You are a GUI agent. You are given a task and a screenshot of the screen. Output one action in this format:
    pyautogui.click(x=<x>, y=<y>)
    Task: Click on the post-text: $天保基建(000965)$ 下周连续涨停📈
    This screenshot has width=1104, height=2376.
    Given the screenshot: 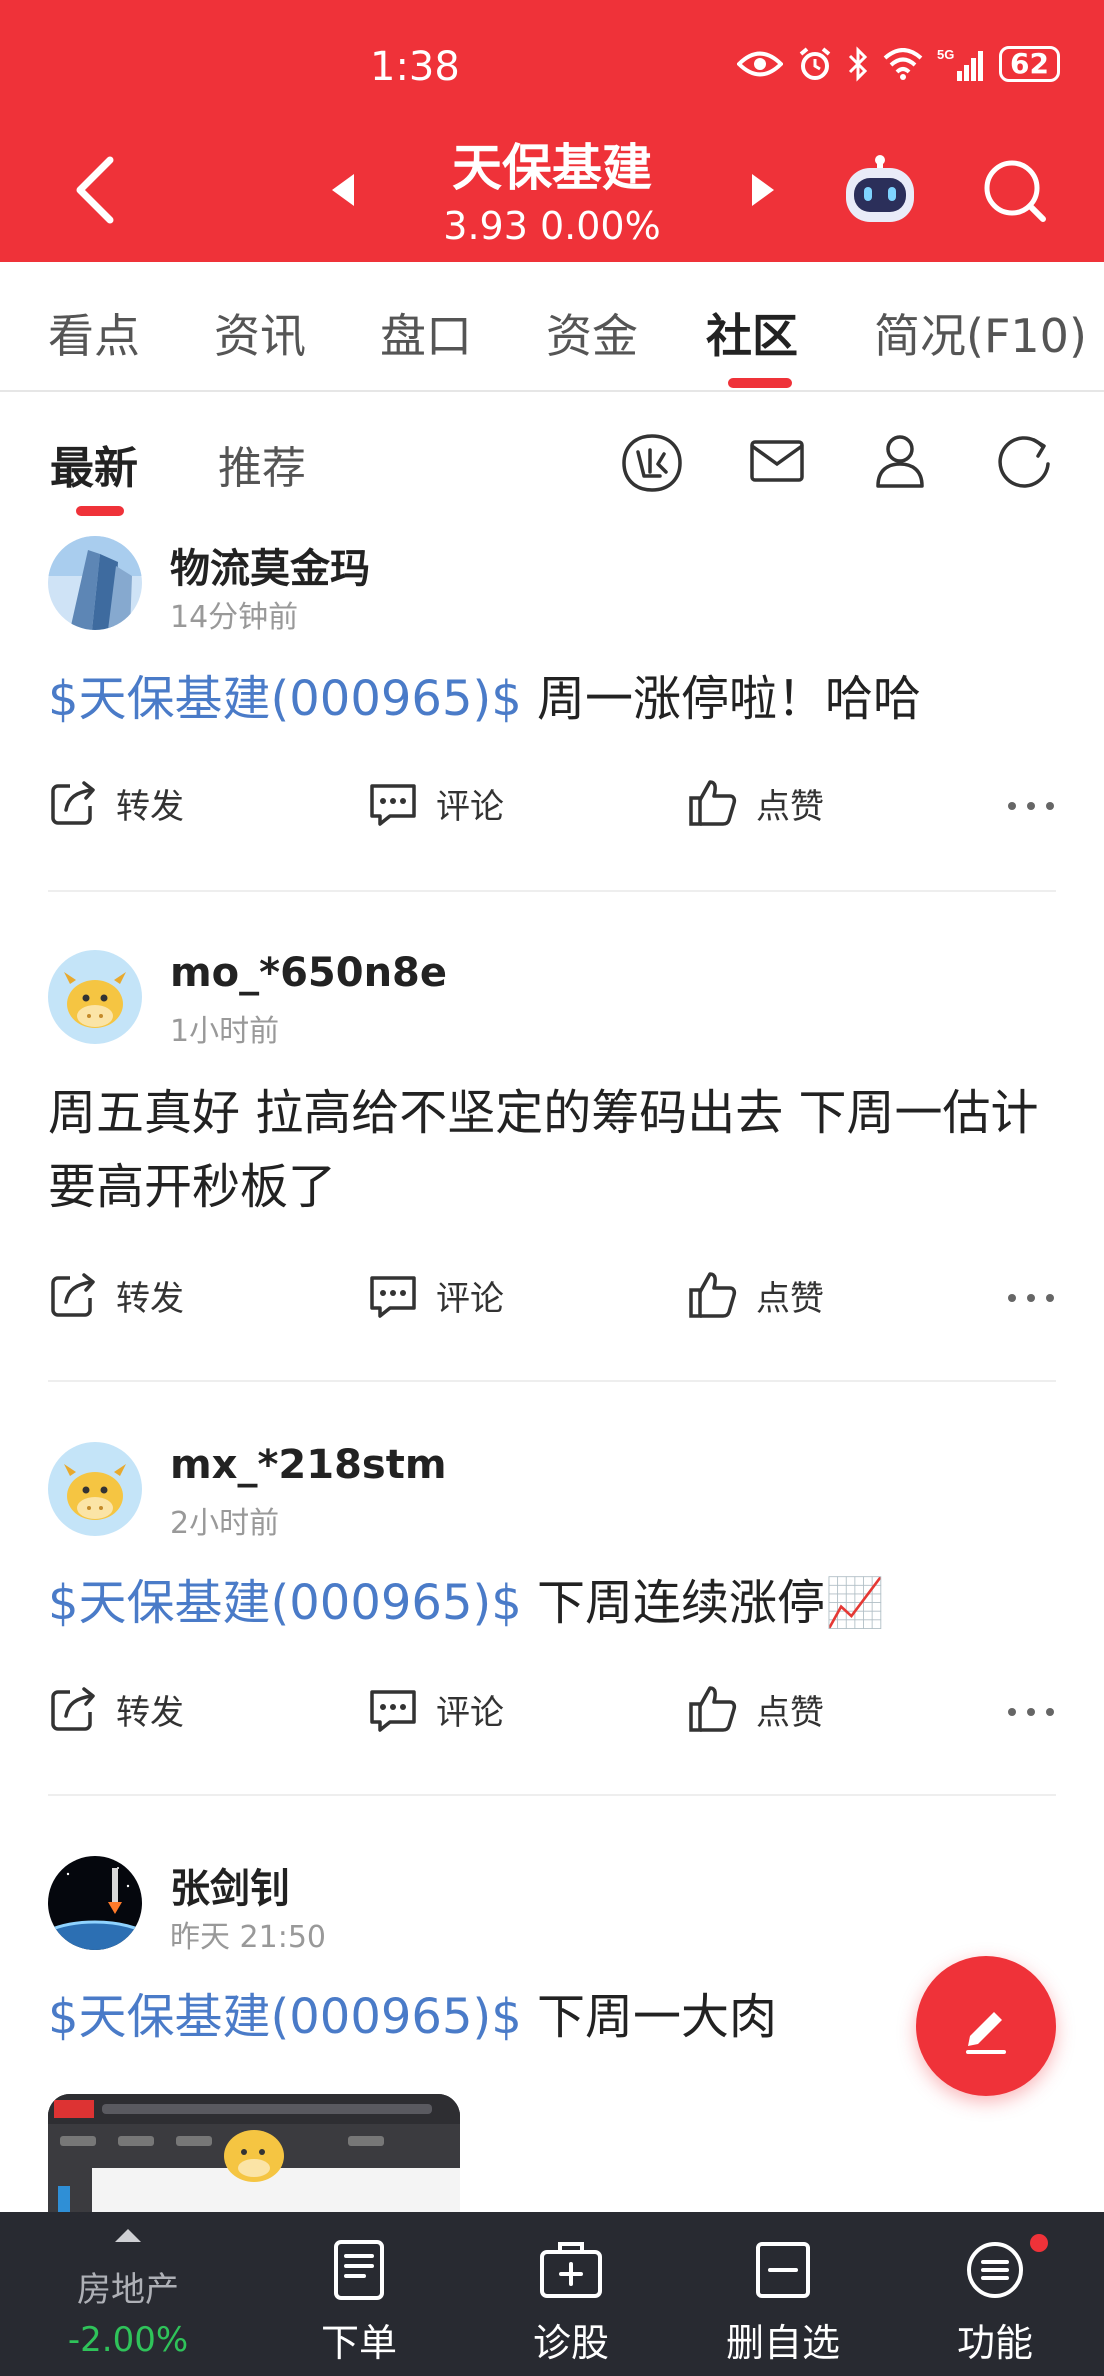 What is the action you would take?
    pyautogui.click(x=552, y=1603)
    